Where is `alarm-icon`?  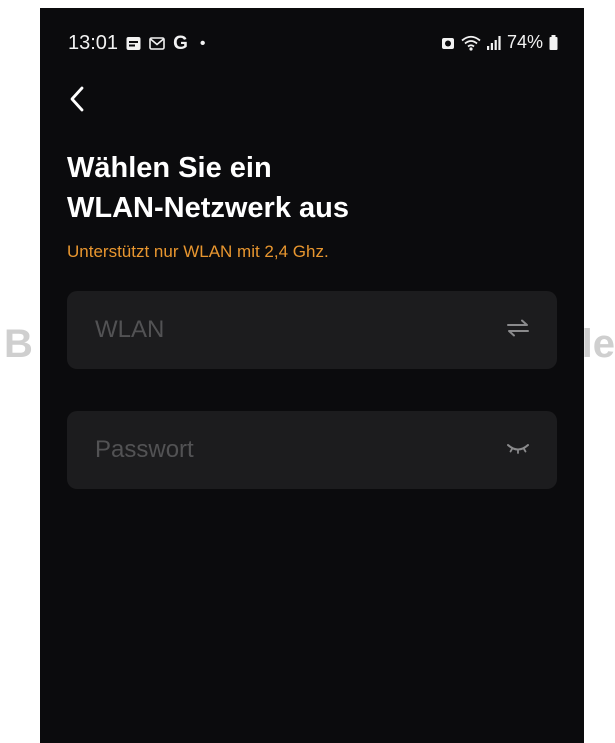
alarm-icon is located at coordinates (448, 43).